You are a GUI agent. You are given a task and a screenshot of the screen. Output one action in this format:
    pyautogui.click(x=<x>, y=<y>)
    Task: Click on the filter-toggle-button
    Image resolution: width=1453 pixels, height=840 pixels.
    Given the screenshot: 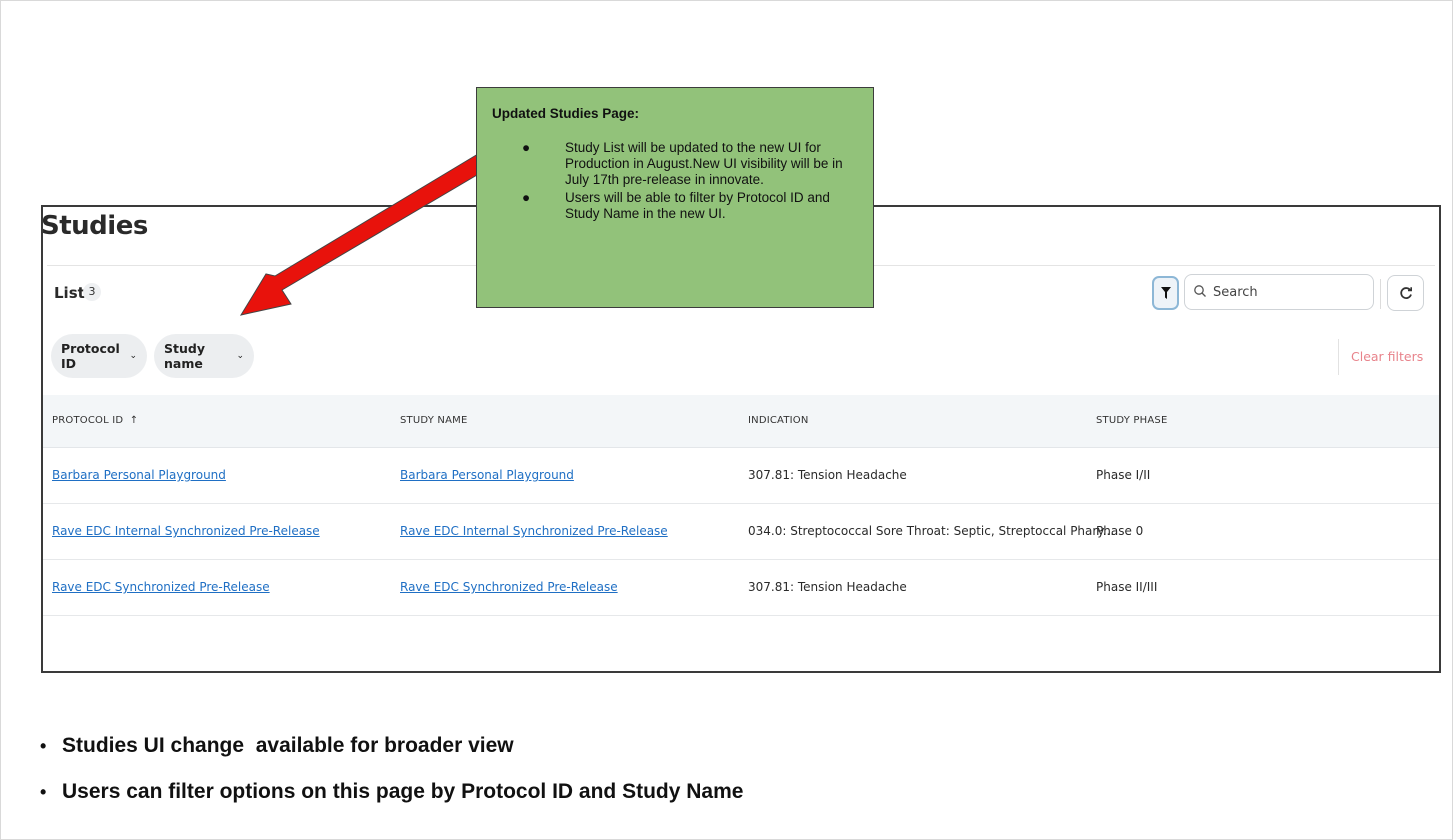 What is the action you would take?
    pyautogui.click(x=1165, y=293)
    